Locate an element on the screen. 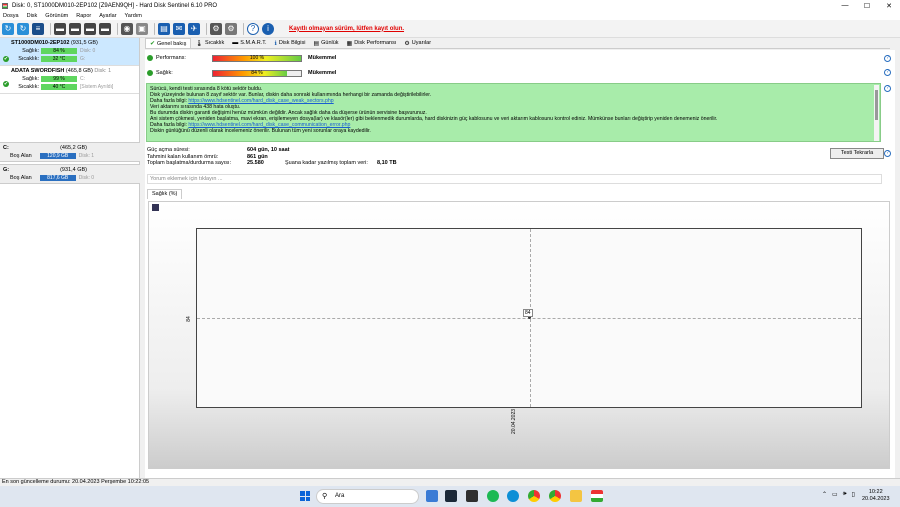 The height and width of the screenshot is (507, 900). surface-test-icon: ▬ is located at coordinates (75, 28).